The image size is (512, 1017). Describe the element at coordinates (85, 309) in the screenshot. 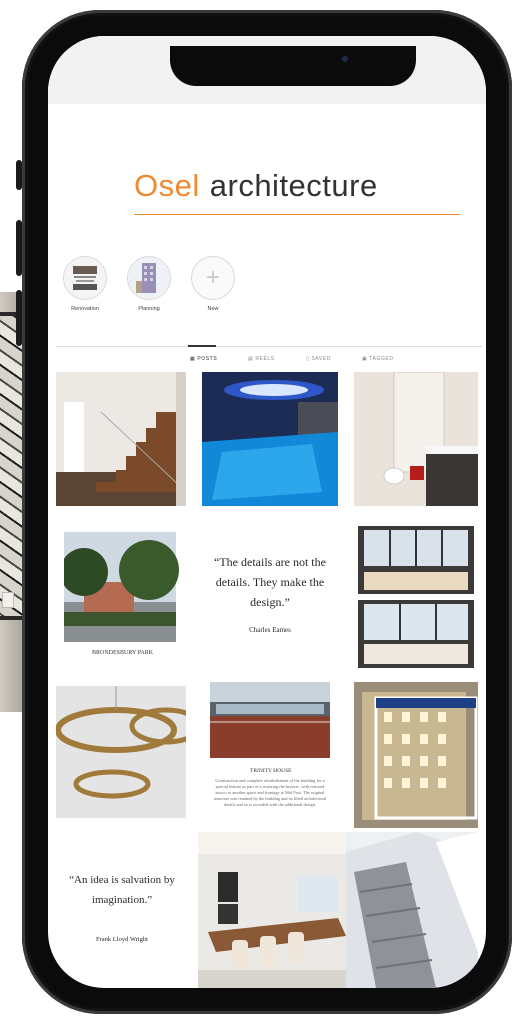

I see `highlight-label: Renovation` at that location.